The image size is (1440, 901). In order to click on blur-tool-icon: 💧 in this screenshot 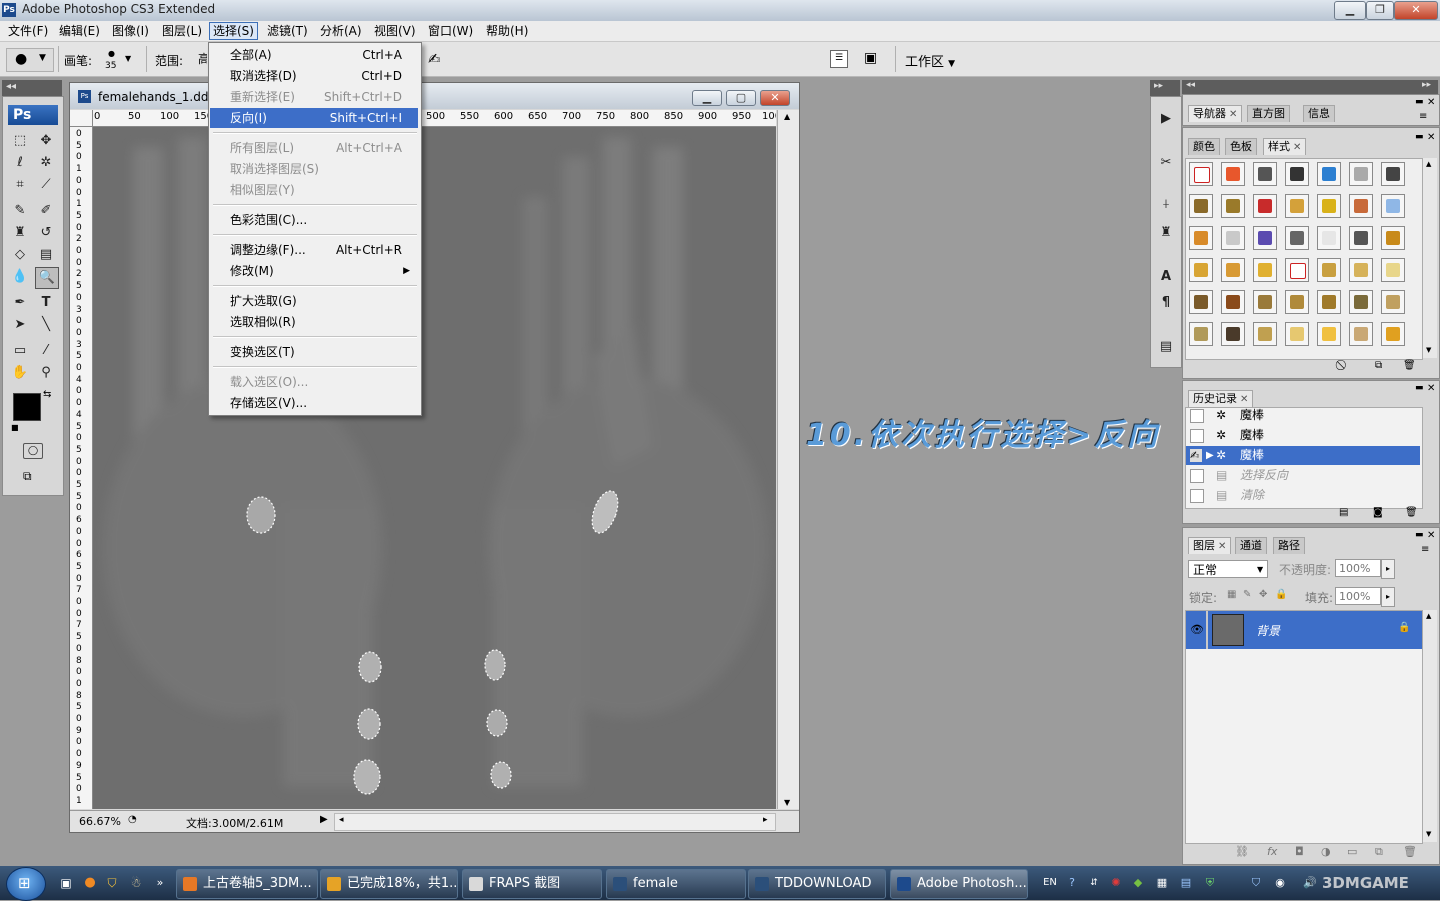, I will do `click(20, 277)`.